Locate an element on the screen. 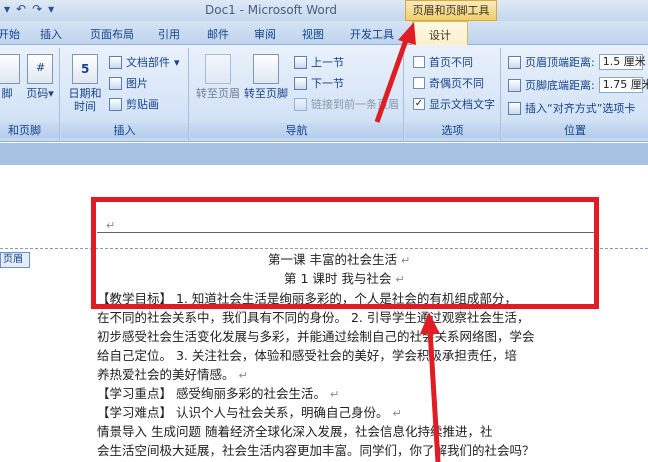  arrow-to-design-tab is located at coordinates (395, 72).